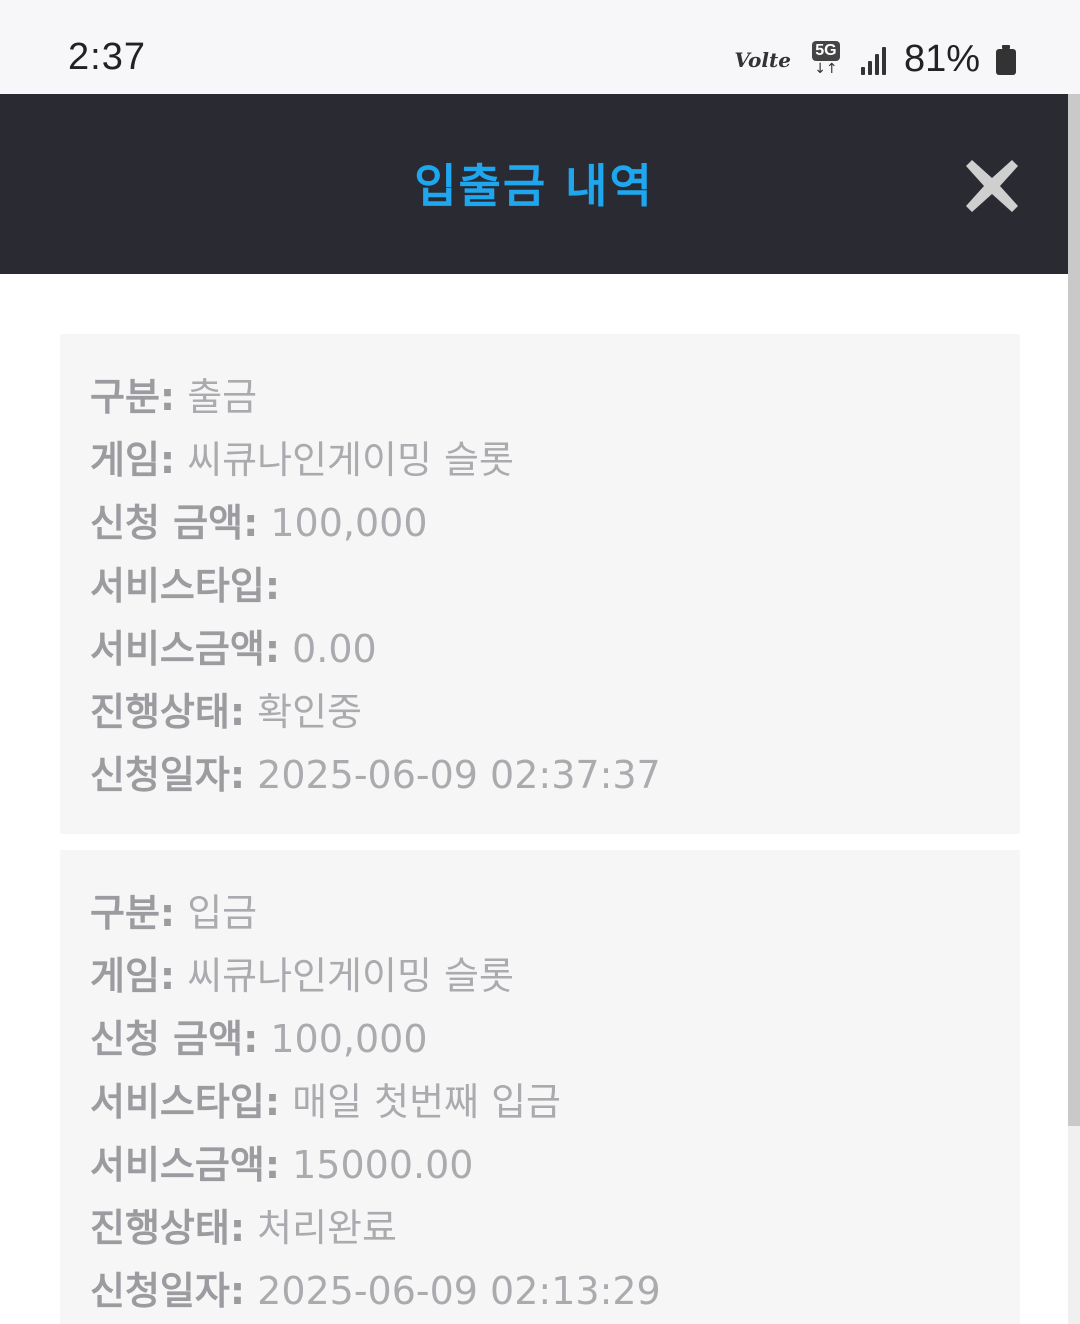 Image resolution: width=1080 pixels, height=1324 pixels. Describe the element at coordinates (459, 1291) in the screenshot. I see `date-value: 2025-06-09 02:13:29` at that location.